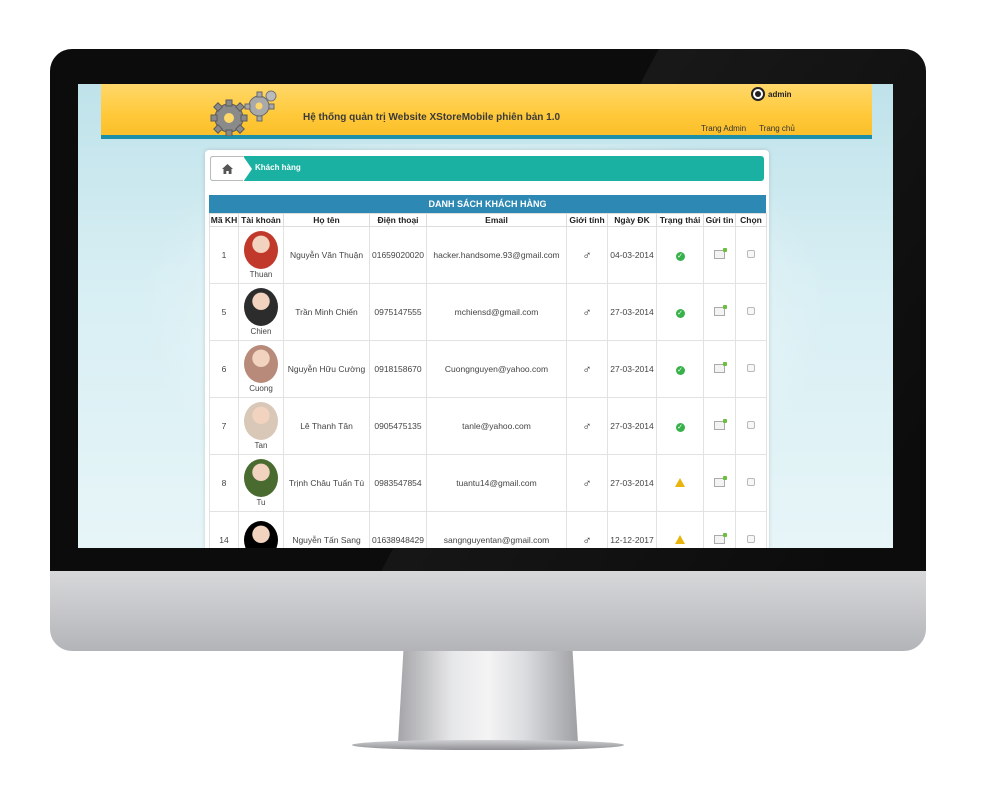 The image size is (983, 787). I want to click on column-header: Chọn, so click(751, 220).